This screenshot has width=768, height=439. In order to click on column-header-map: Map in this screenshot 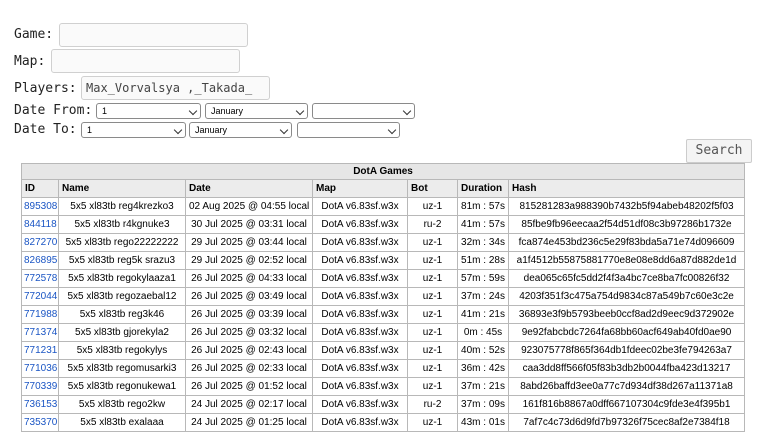, I will do `click(360, 188)`.